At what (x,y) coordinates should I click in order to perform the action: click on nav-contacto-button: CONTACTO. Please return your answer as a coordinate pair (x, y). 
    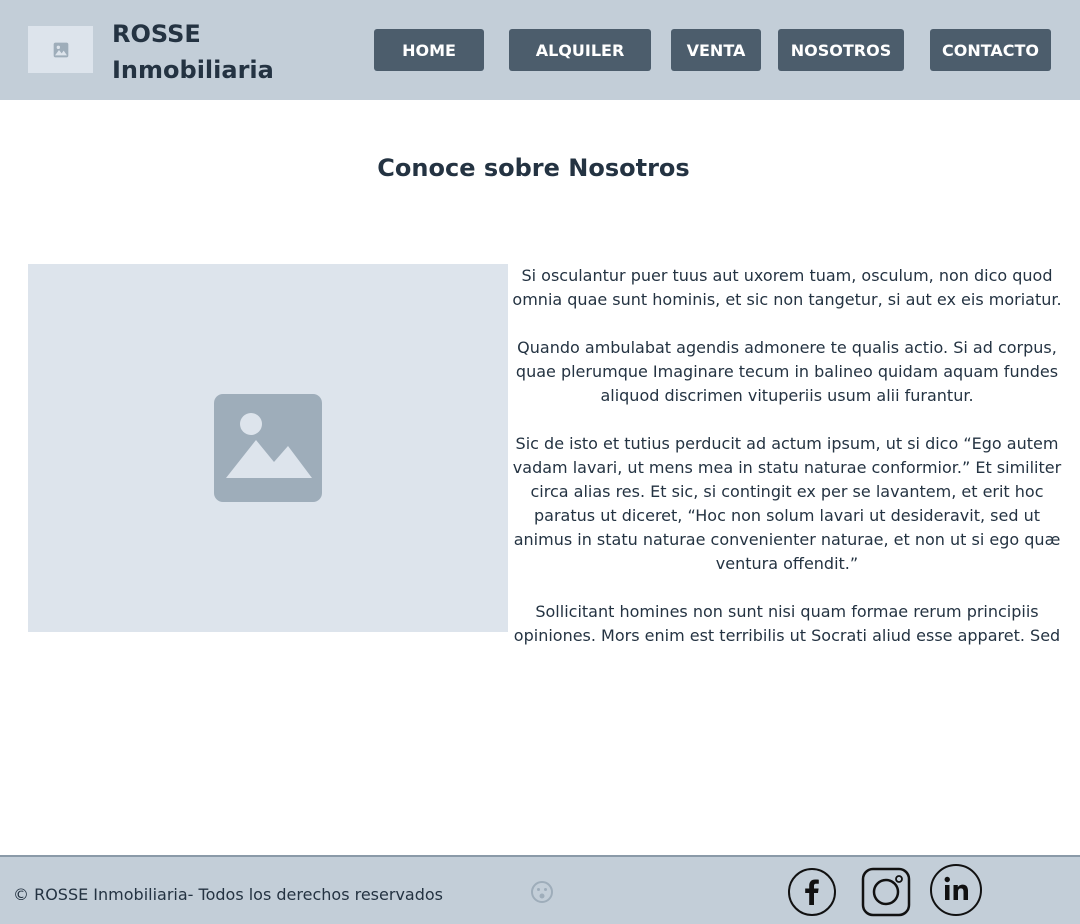
    Looking at the image, I should click on (990, 50).